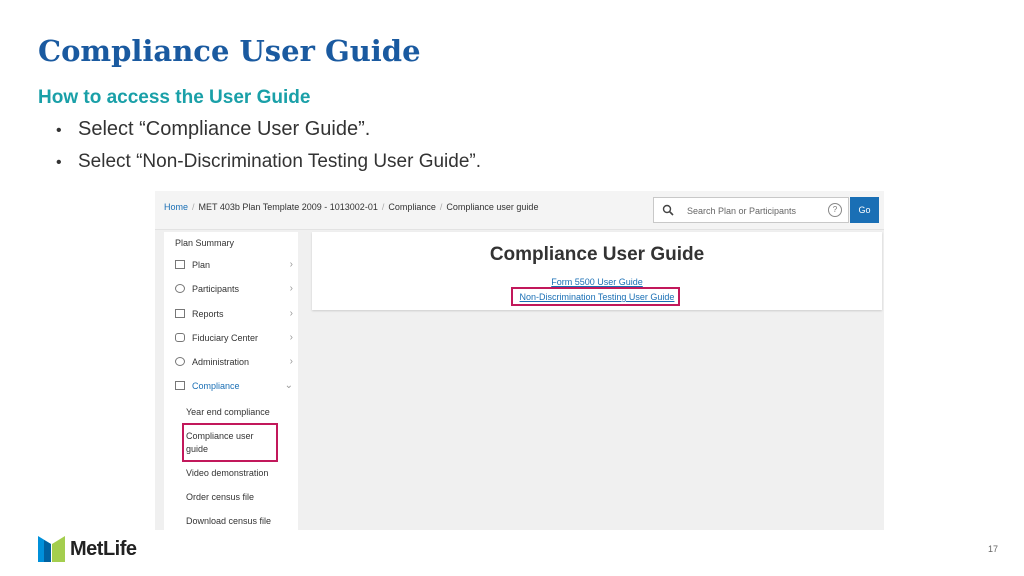 This screenshot has height=576, width=1024. I want to click on document-icon, so click(180, 313).